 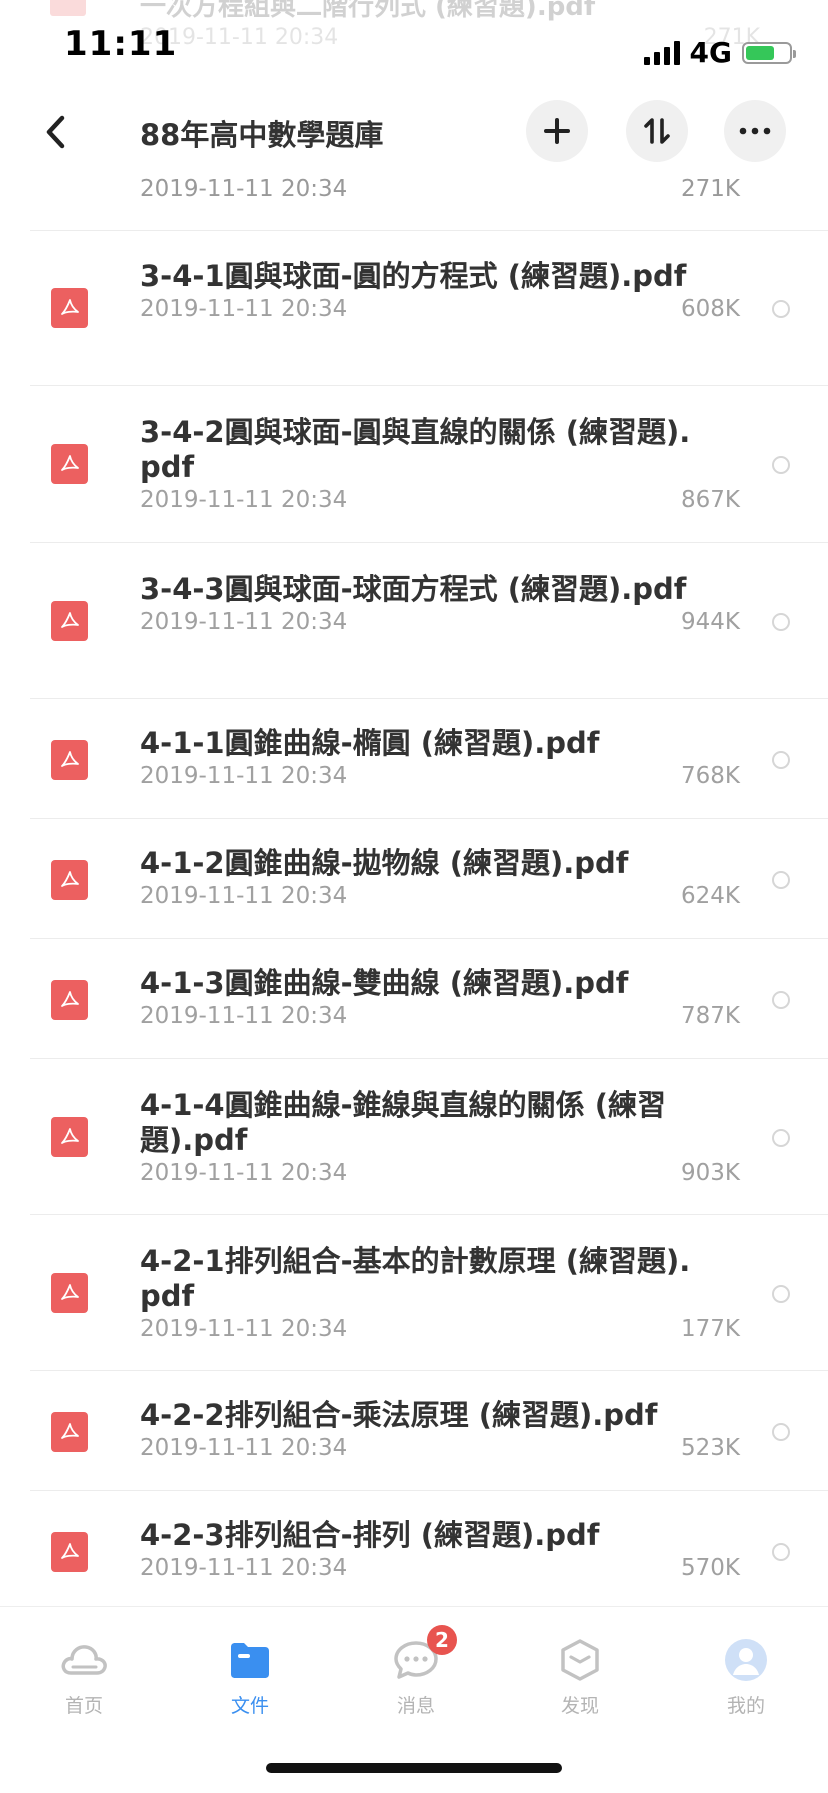 What do you see at coordinates (415, 449) in the screenshot?
I see `file-name: 3-4-2圓與球面-圓與直線的關係 (練習題).pdf` at bounding box center [415, 449].